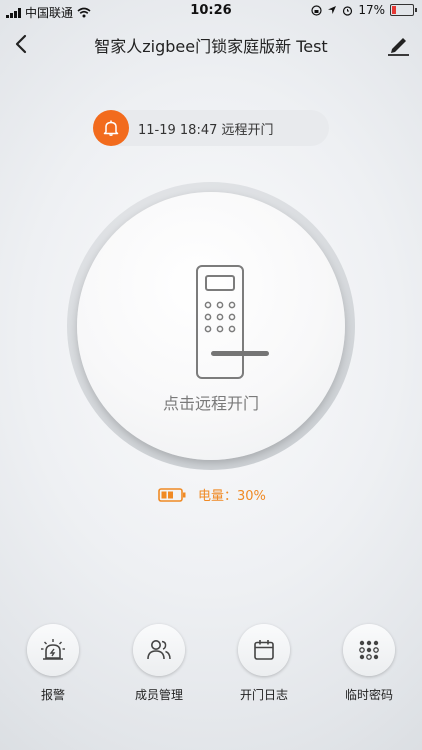 The width and height of the screenshot is (422, 750). What do you see at coordinates (371, 10) in the screenshot?
I see `battery-percent: 17%` at bounding box center [371, 10].